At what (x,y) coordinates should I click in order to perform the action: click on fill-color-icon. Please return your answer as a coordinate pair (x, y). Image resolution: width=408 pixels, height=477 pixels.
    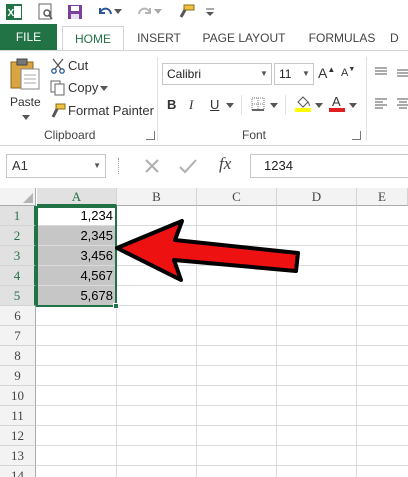
    Looking at the image, I should click on (303, 103).